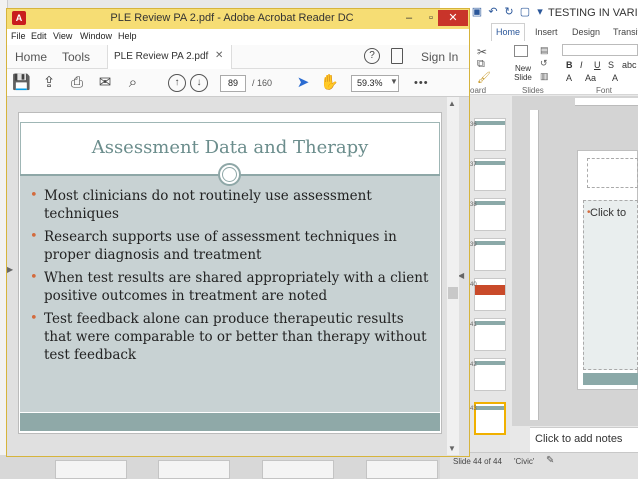 This screenshot has height=479, width=638. What do you see at coordinates (230, 422) in the screenshot?
I see `slide-bottom-band` at bounding box center [230, 422].